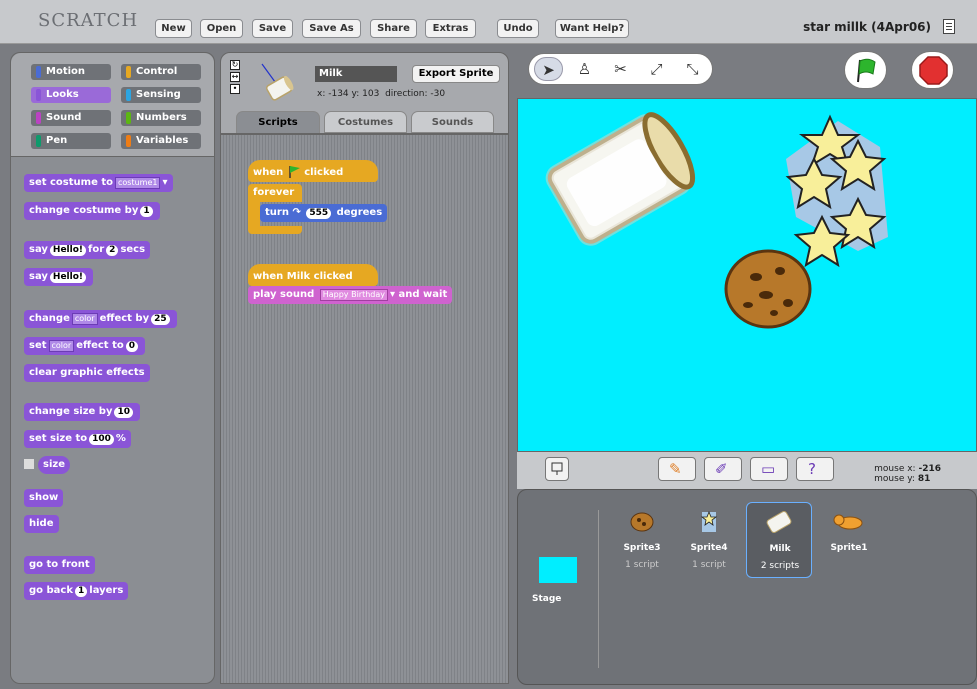  Describe the element at coordinates (313, 275) in the screenshot. I see `when-sprite-clicked-hat: when Milk clicked` at that location.